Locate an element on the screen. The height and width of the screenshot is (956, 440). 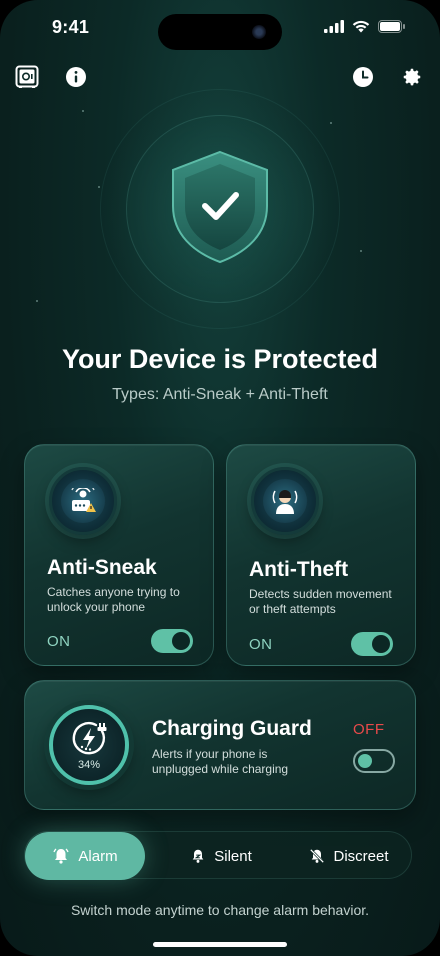
alarm-mode-selector: Alarm Silent Discreet is located at coordinates (218, 855).